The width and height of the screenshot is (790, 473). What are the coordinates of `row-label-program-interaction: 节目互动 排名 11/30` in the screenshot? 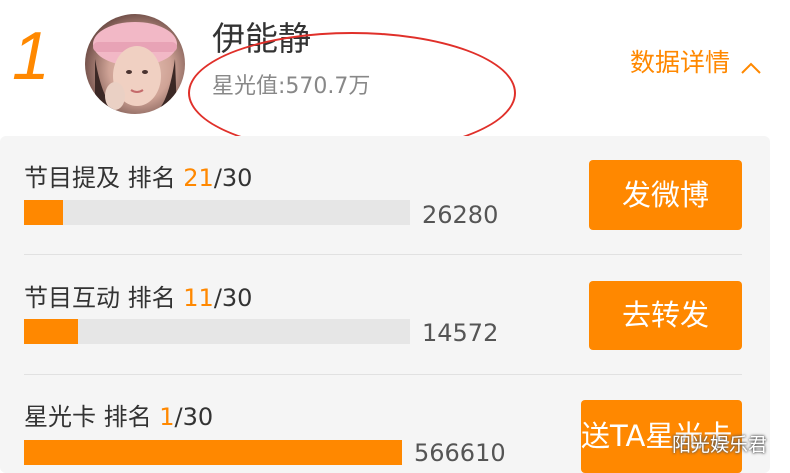 It's located at (138, 298).